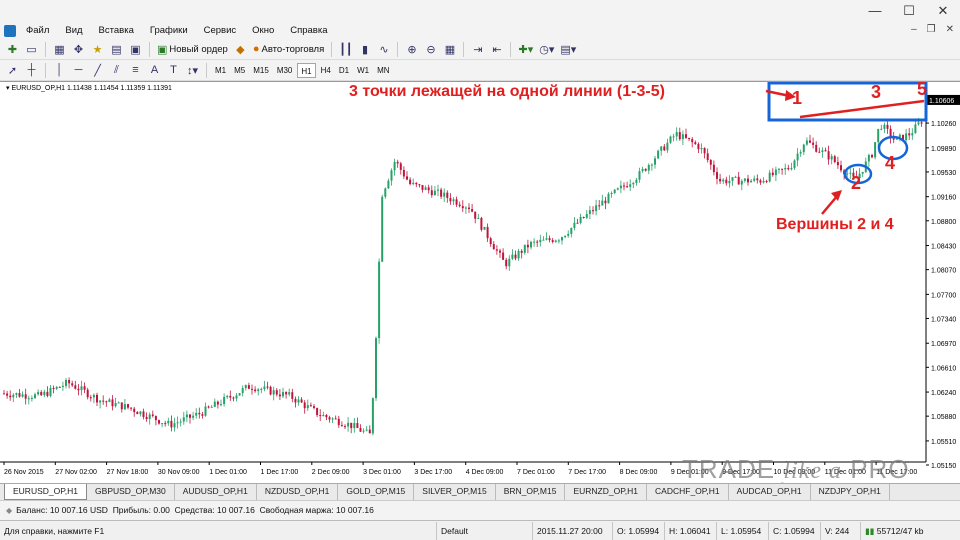  Describe the element at coordinates (220, 70) in the screenshot. I see `timeframe-m1: M1` at that location.